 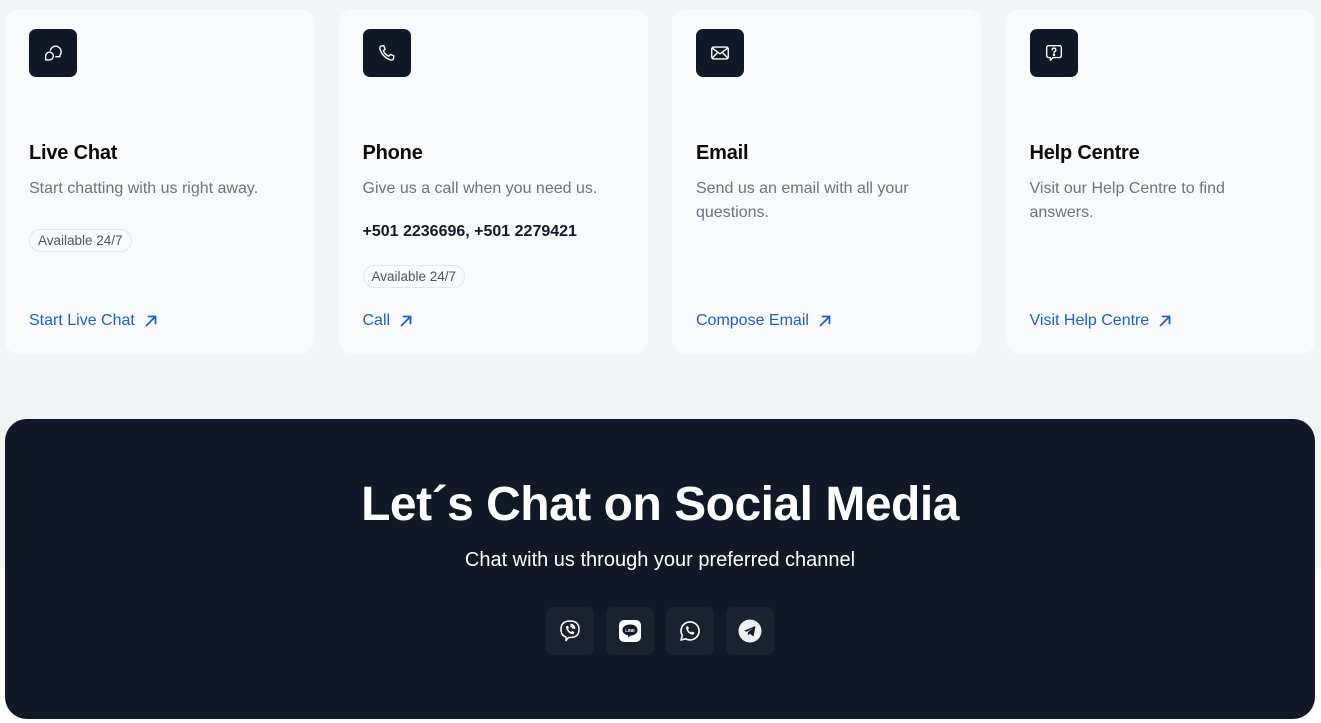 I want to click on link-label: Start Live Chat, so click(x=82, y=320).